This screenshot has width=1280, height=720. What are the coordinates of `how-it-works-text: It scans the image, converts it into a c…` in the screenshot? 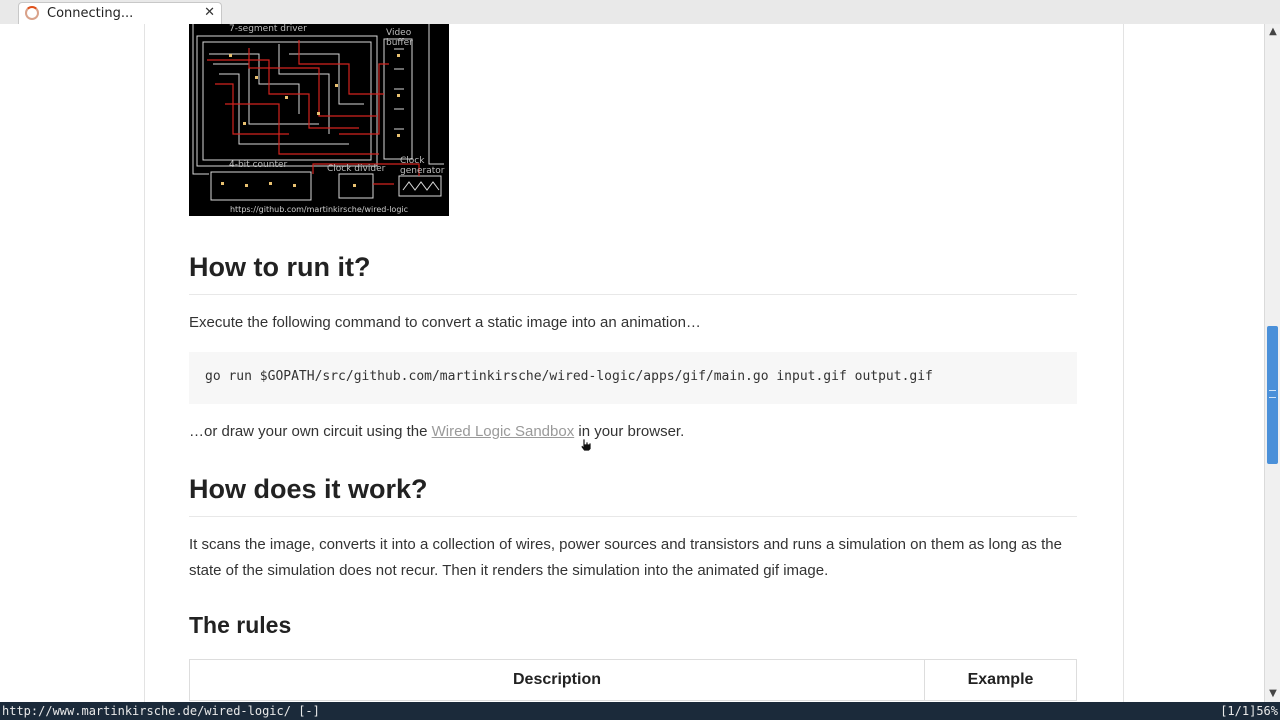 It's located at (625, 557).